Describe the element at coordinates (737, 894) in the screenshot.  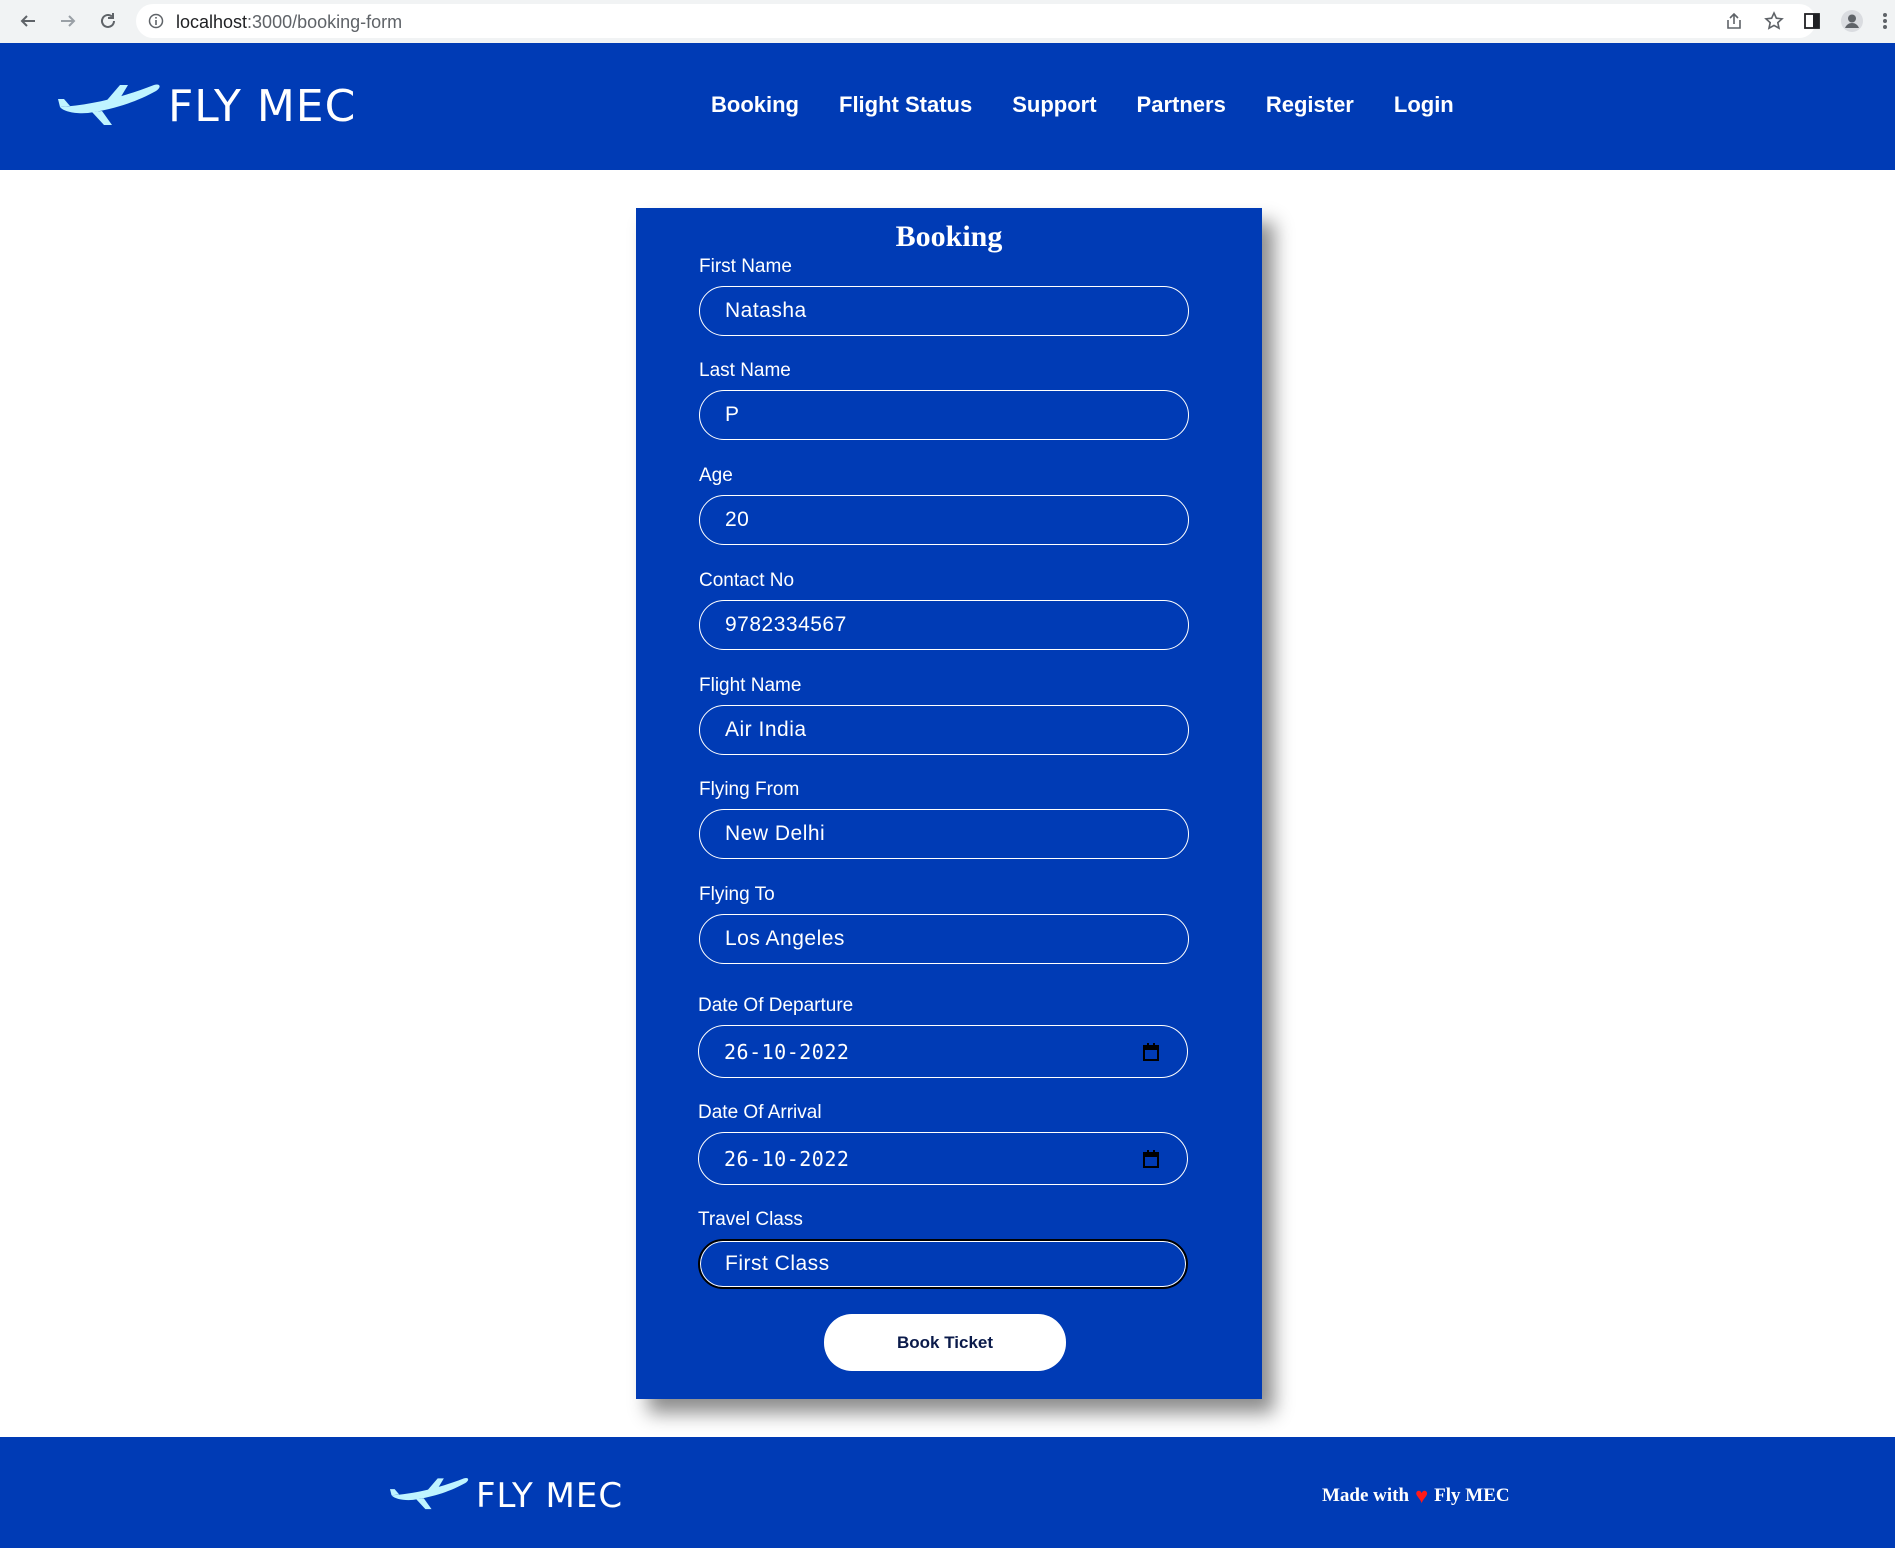
I see `flying-to-label: Flying To` at that location.